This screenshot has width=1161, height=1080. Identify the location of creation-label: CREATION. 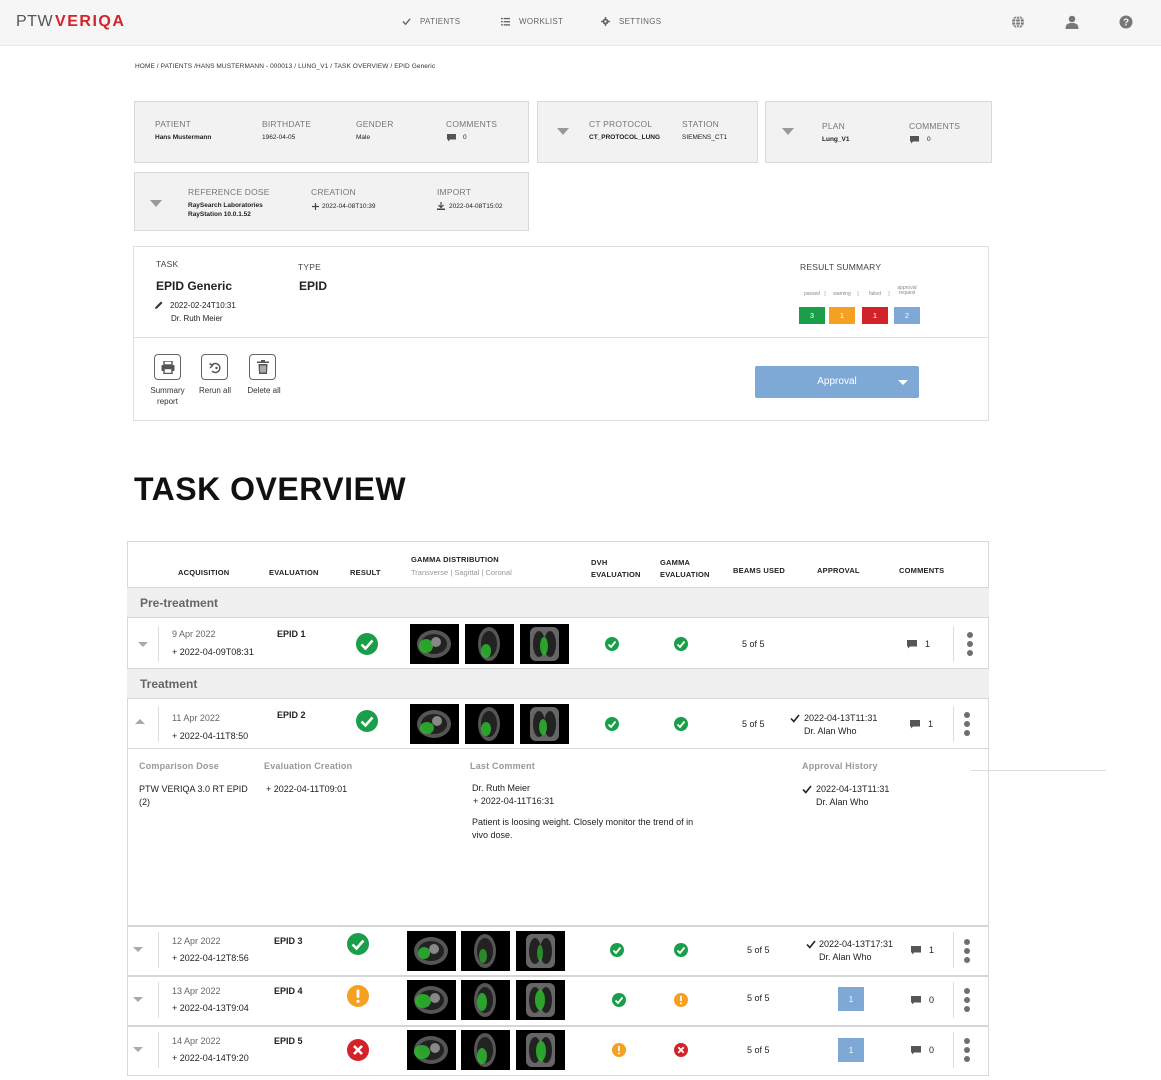
(333, 192).